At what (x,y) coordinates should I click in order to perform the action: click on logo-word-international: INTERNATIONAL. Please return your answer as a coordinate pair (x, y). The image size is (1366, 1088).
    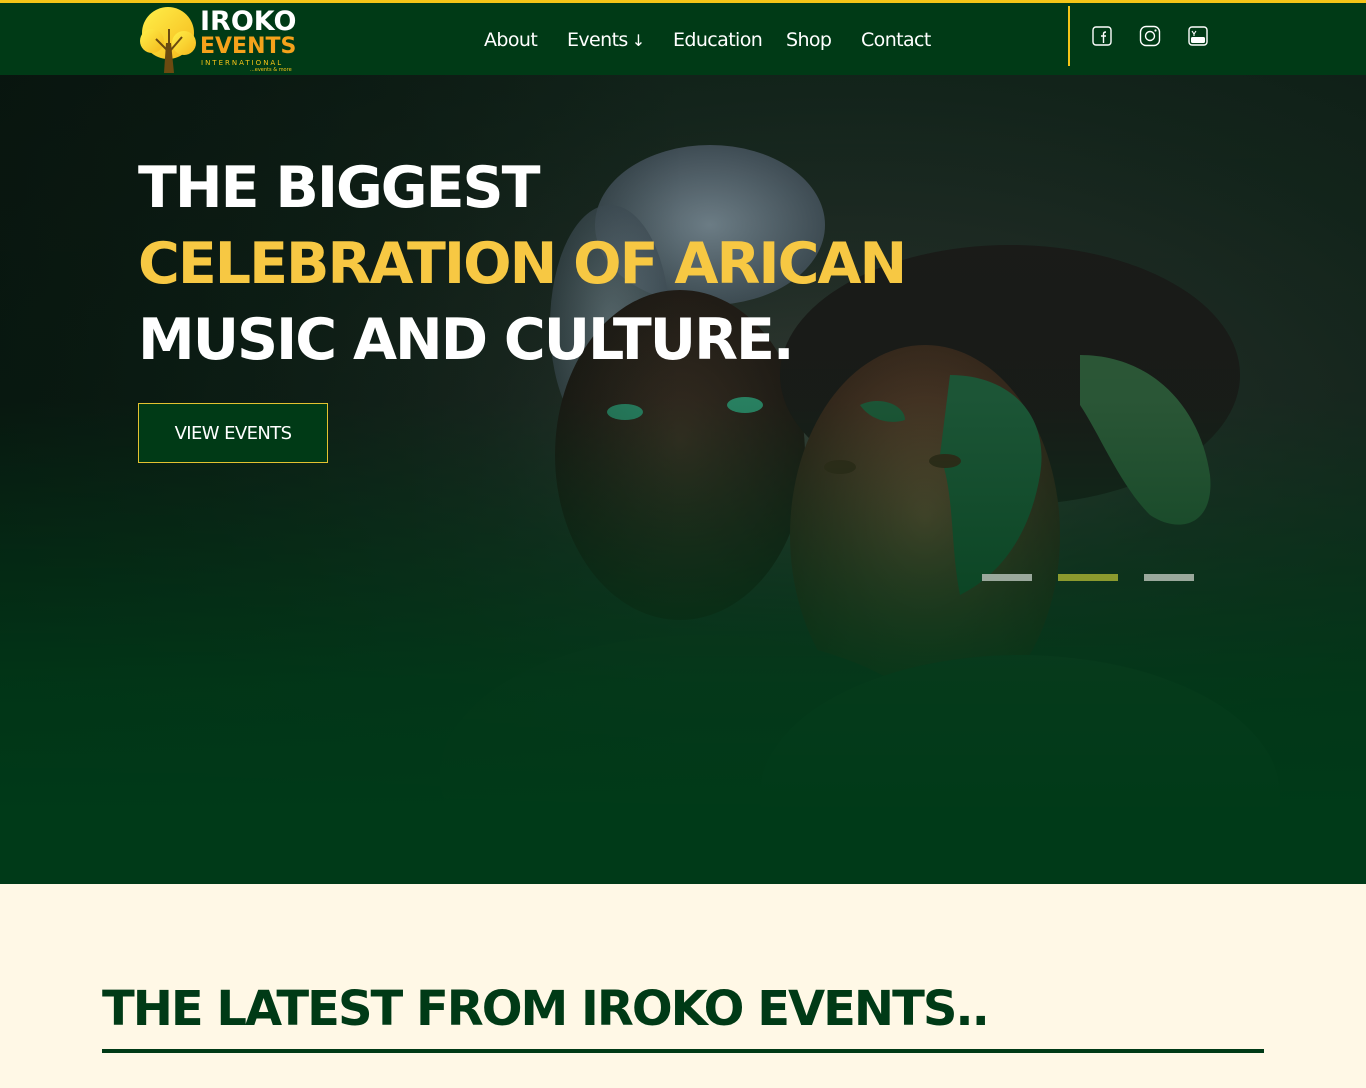
    Looking at the image, I should click on (242, 63).